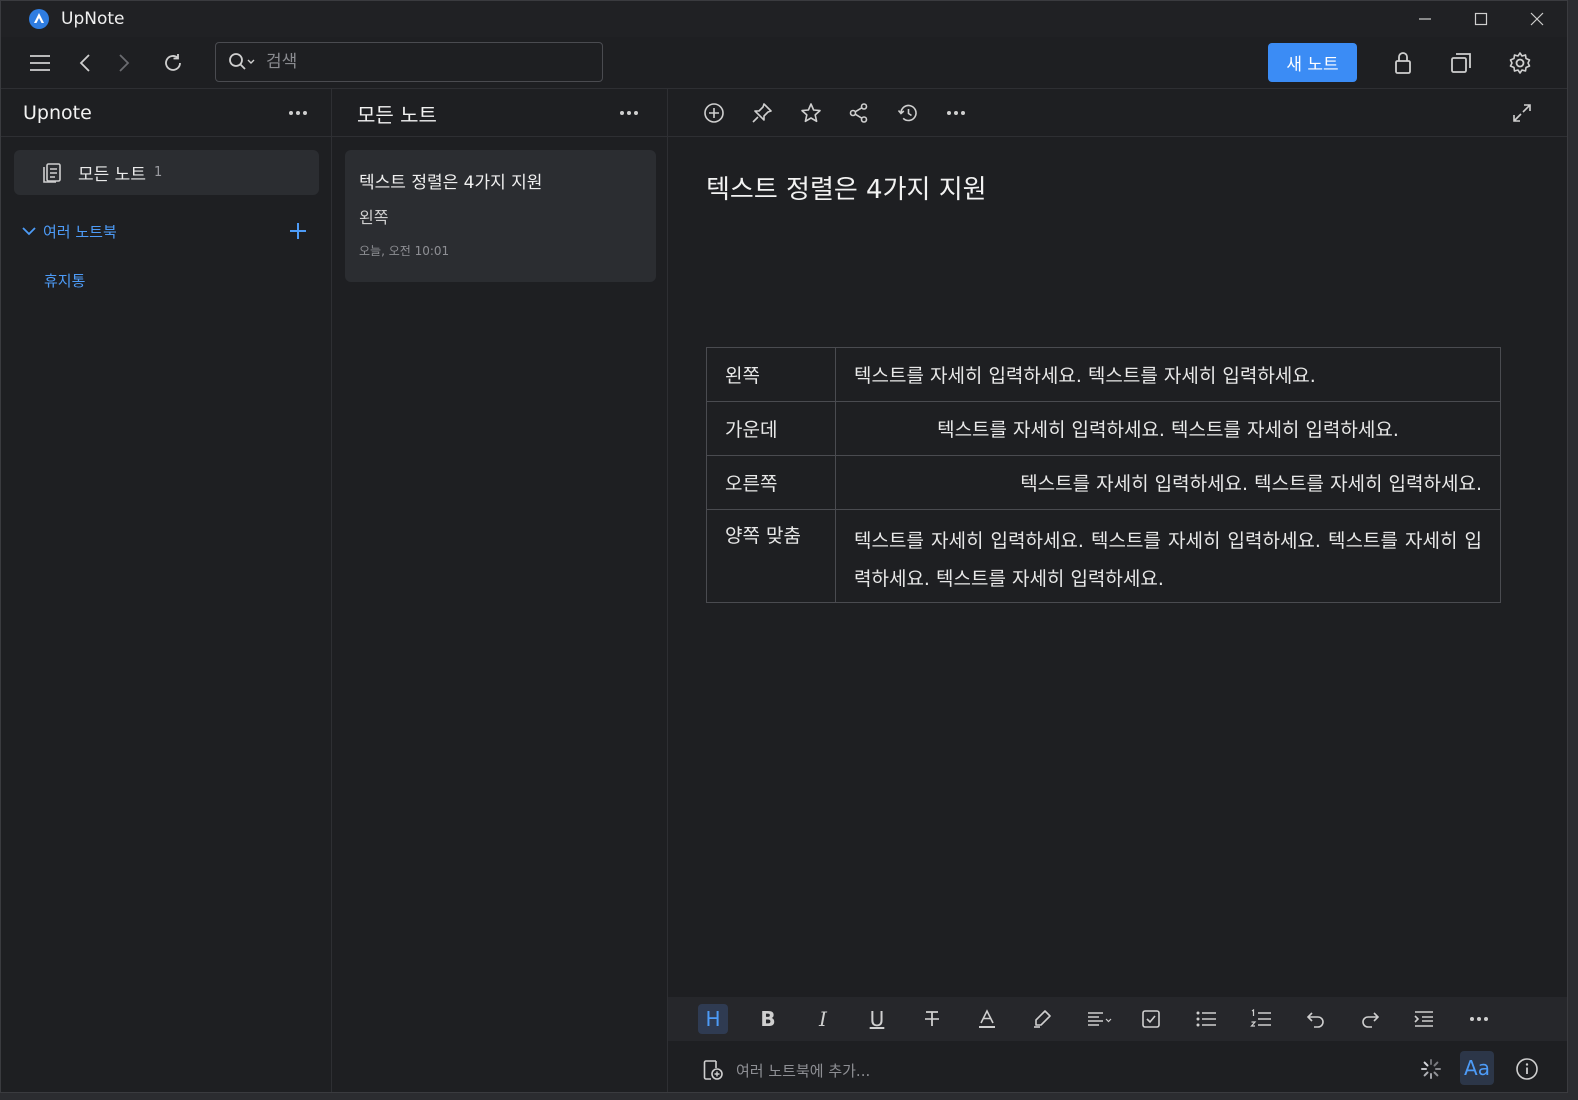 This screenshot has width=1578, height=1100. I want to click on table-row: 오른쪽 텍스트를 자세히 입력하세요. 텍스트를 자세히 입력하세요., so click(1103, 482).